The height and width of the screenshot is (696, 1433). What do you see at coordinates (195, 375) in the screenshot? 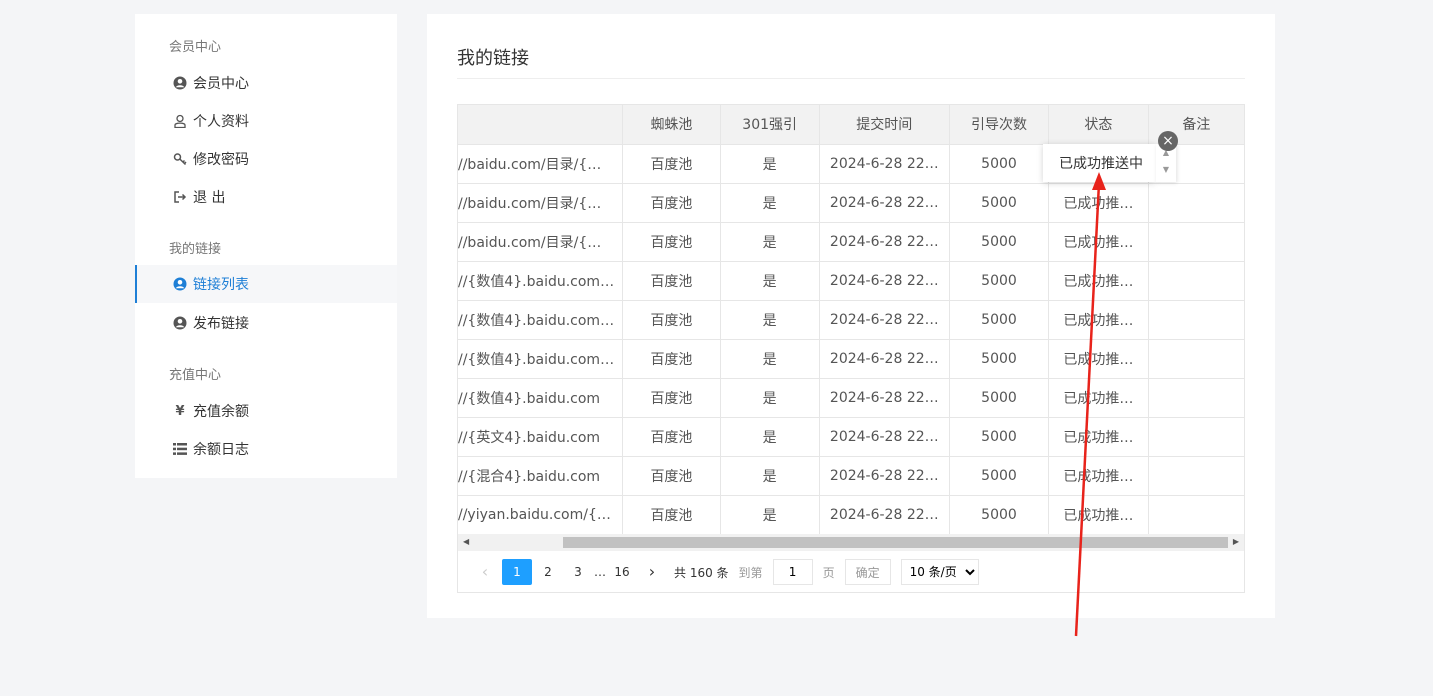
I see `group-title-recharge: 充值中心` at bounding box center [195, 375].